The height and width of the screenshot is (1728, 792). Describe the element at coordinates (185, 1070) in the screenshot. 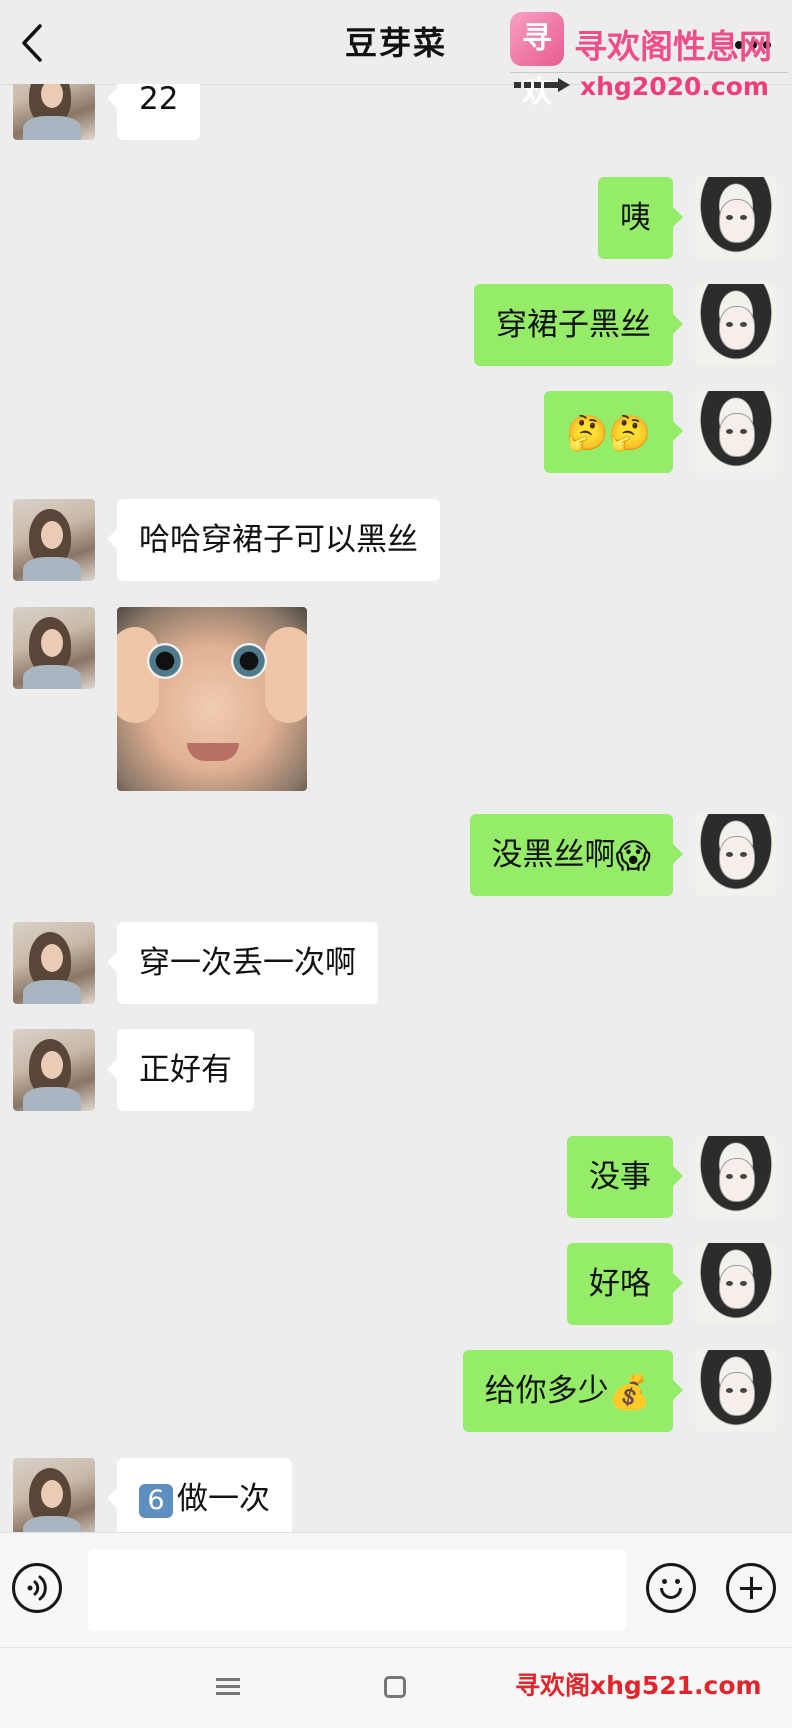

I see `message-text: 正好有` at that location.